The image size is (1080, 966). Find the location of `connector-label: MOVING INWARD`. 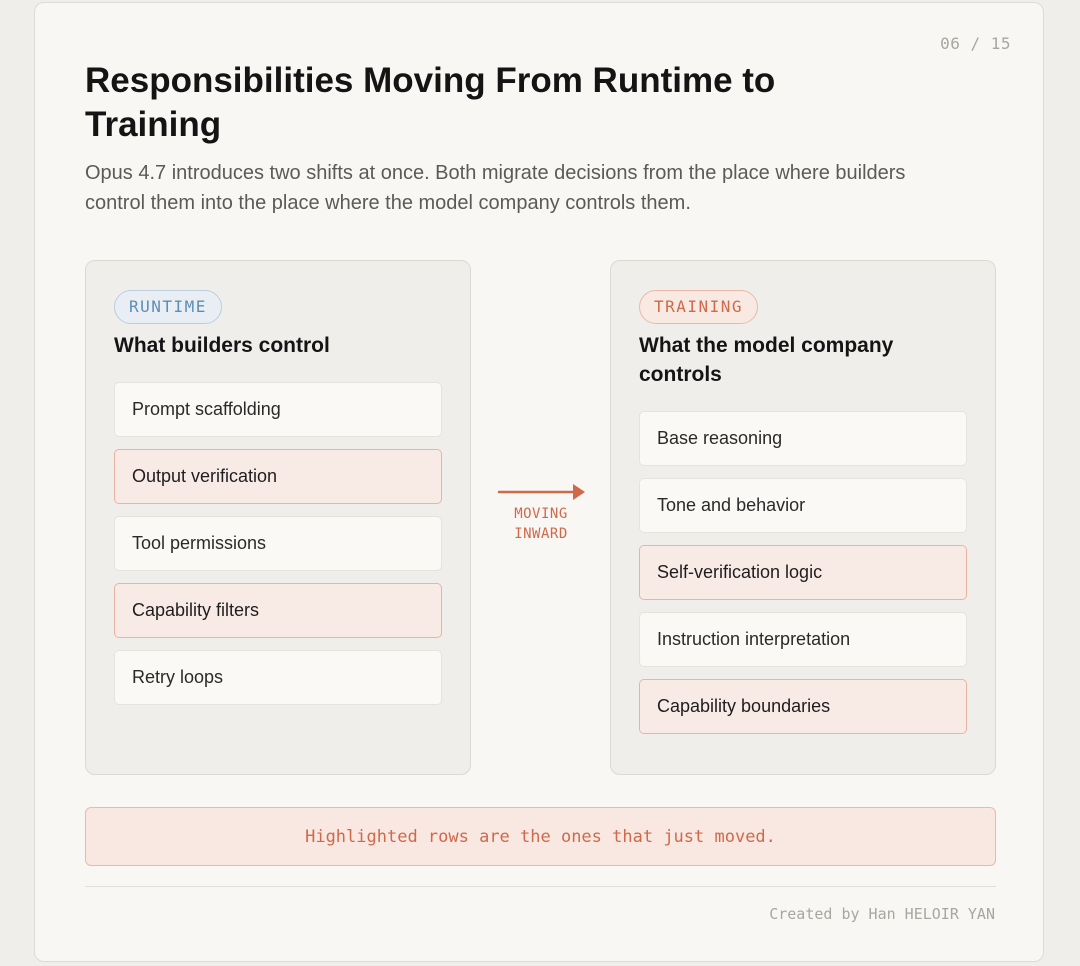

connector-label: MOVING INWARD is located at coordinates (541, 524).